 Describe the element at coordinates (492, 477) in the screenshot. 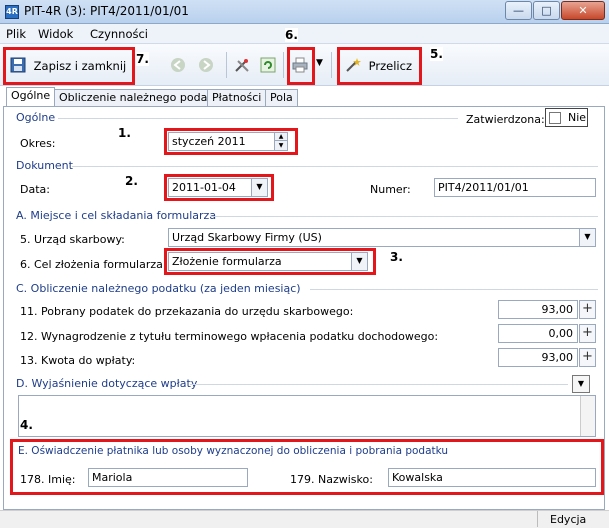

I see `nazwisko-field: Kowalska` at that location.